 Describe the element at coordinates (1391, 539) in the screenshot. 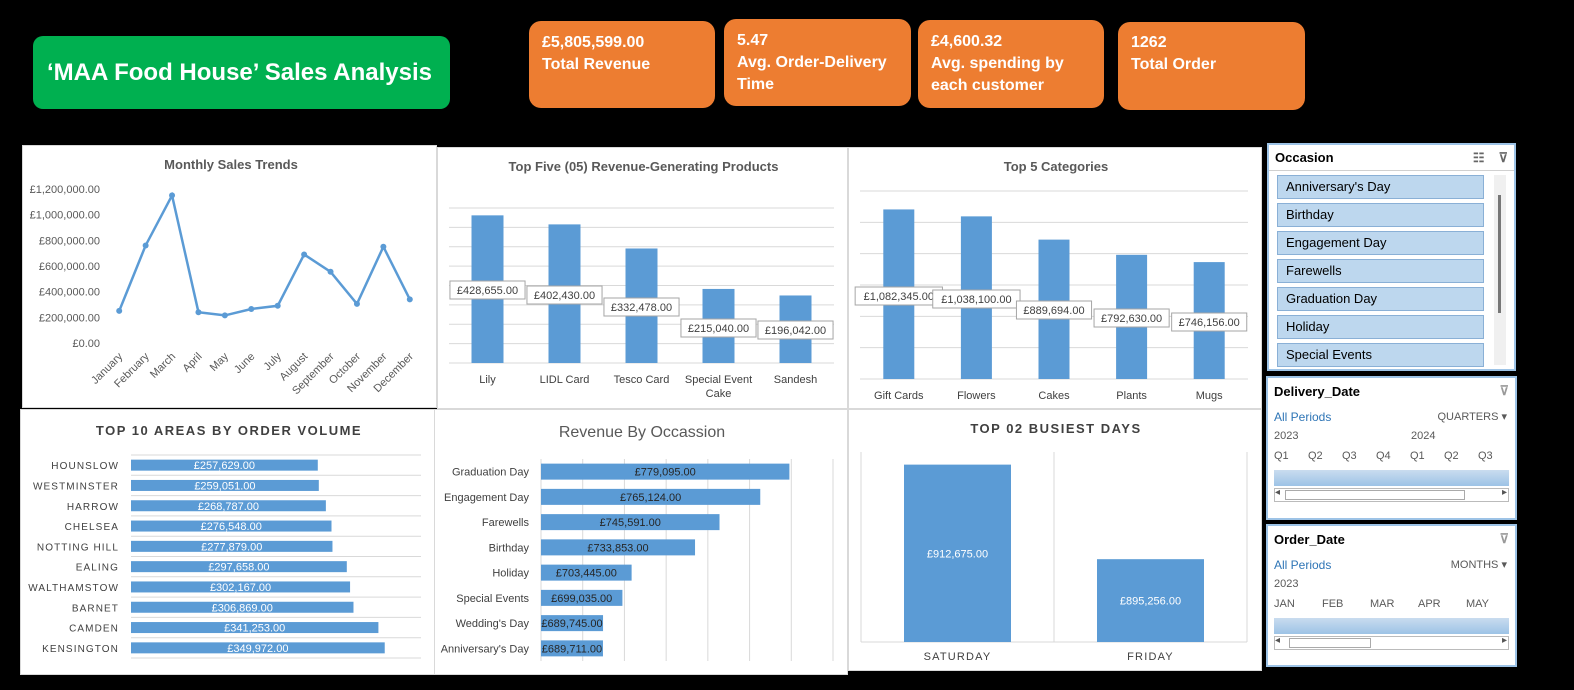

I see `slicer-header: Order_Date ⊽` at that location.